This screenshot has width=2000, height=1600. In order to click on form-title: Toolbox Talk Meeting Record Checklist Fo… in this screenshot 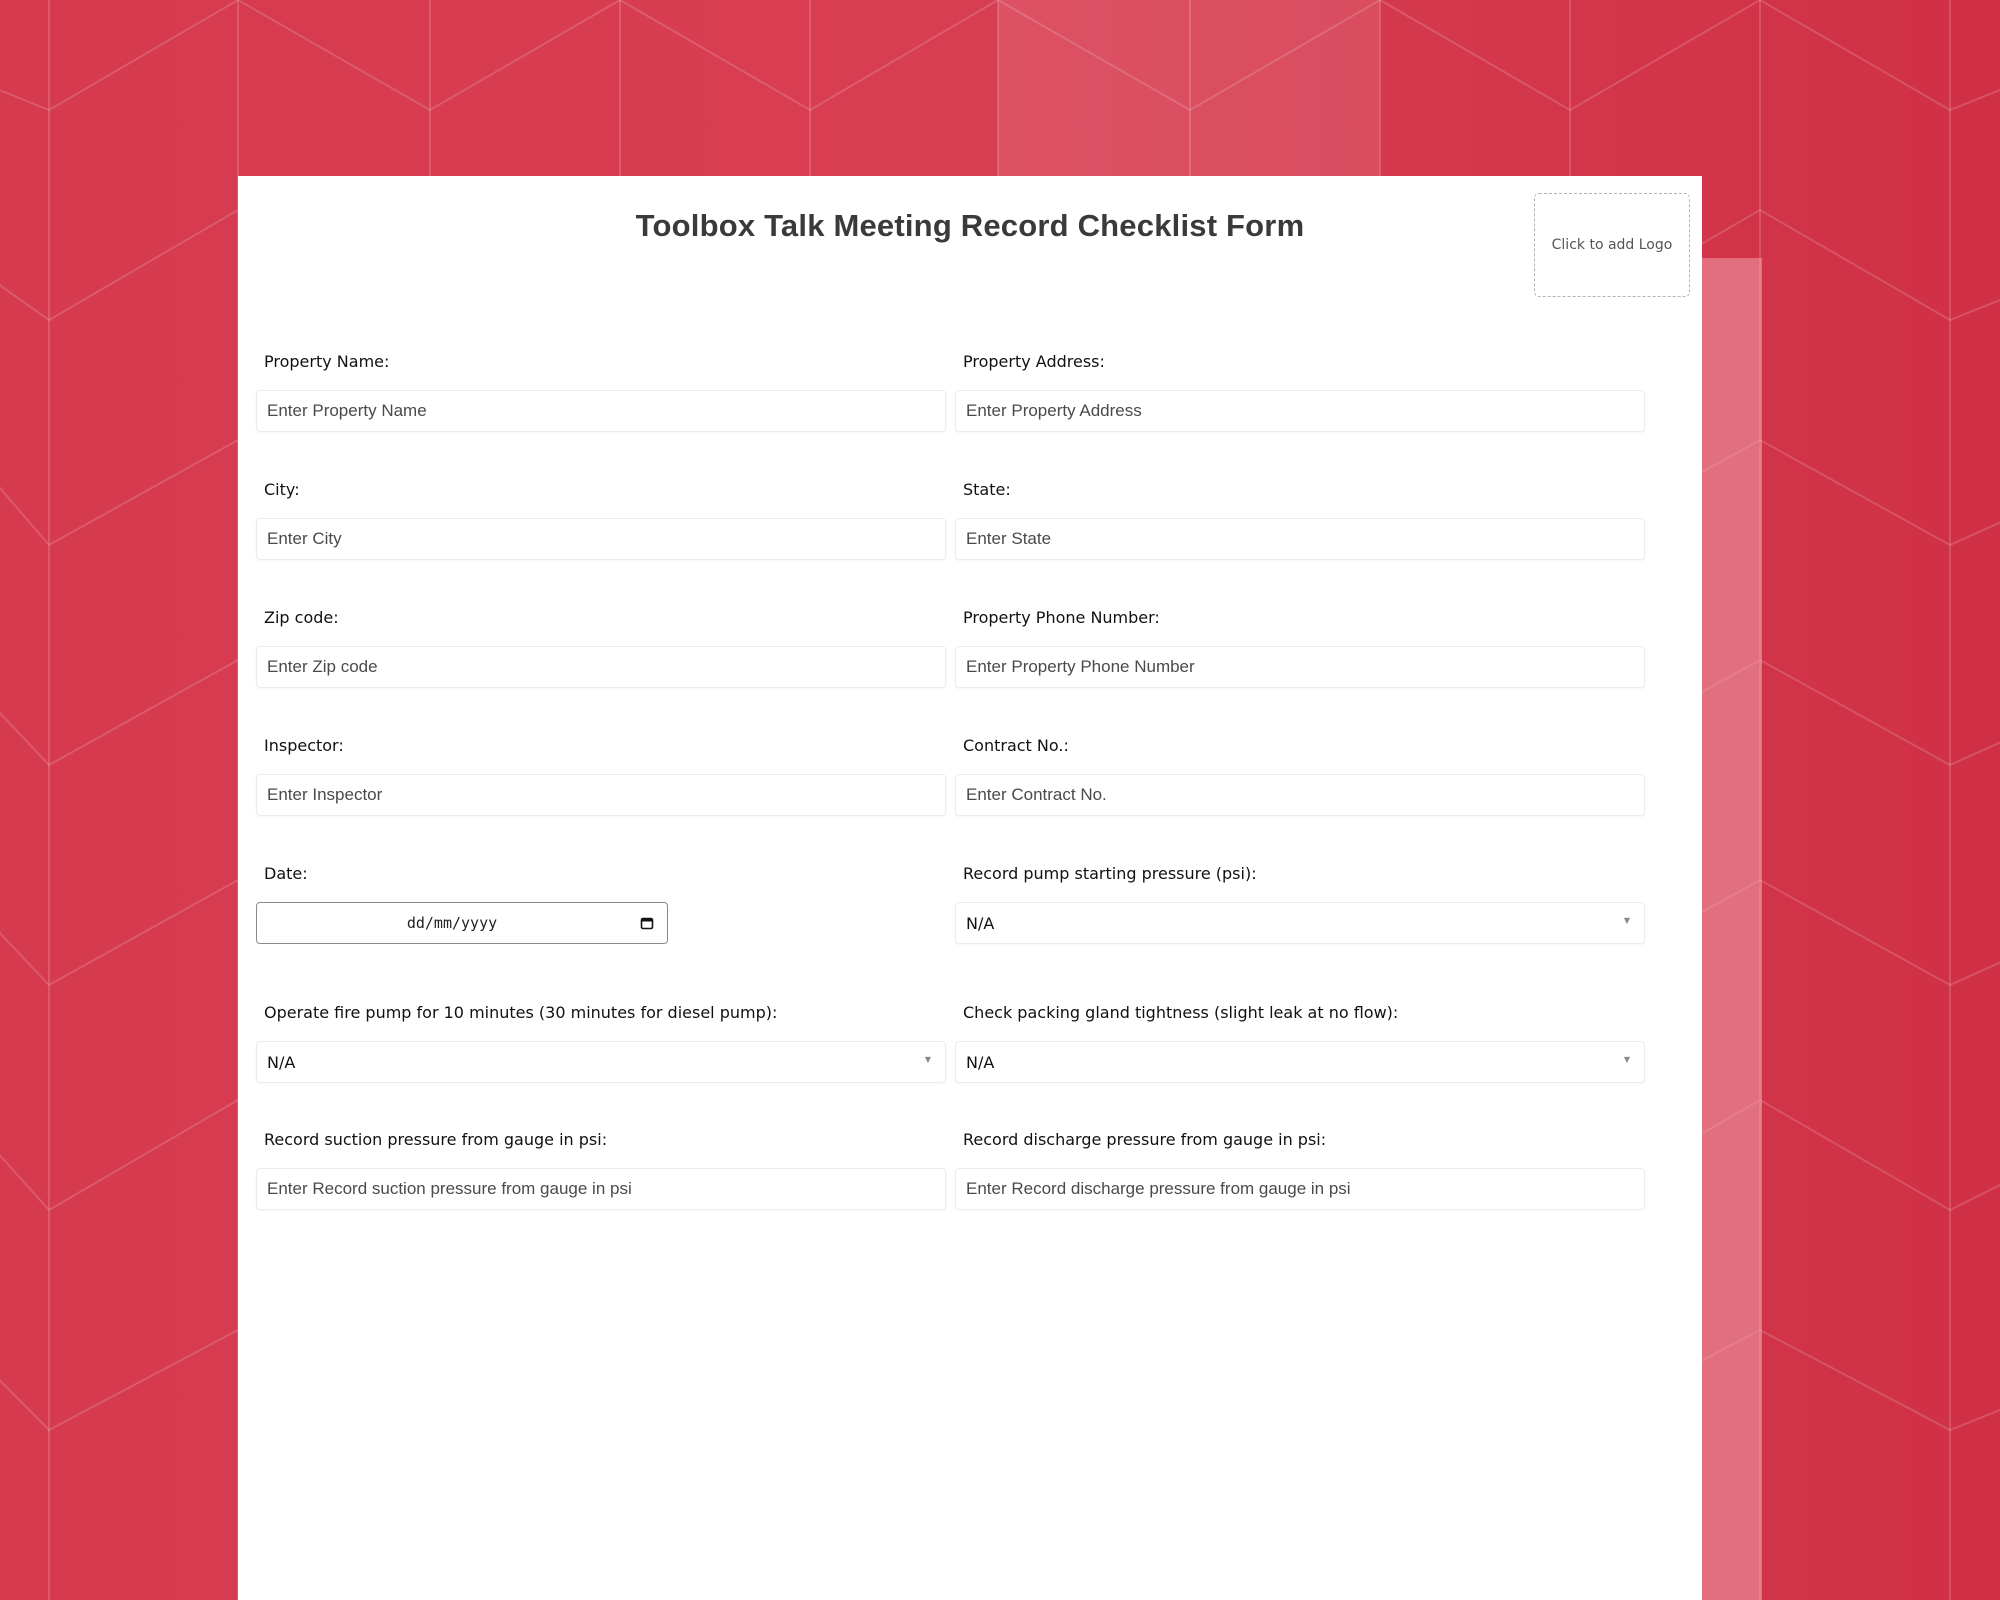, I will do `click(970, 225)`.